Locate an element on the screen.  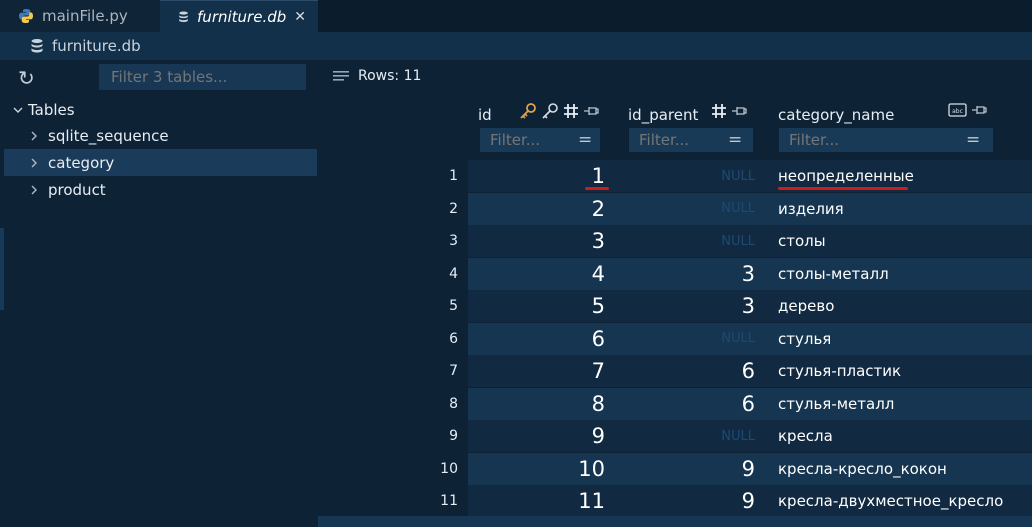
table-row: 3 3 NULL столы is located at coordinates (675, 241).